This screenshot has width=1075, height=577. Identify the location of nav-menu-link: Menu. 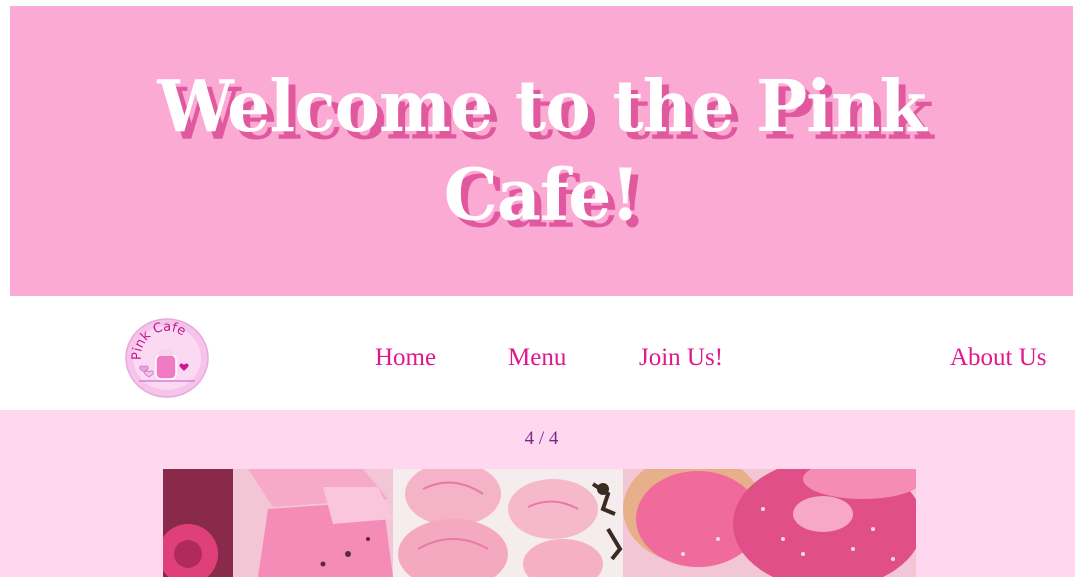
(537, 358).